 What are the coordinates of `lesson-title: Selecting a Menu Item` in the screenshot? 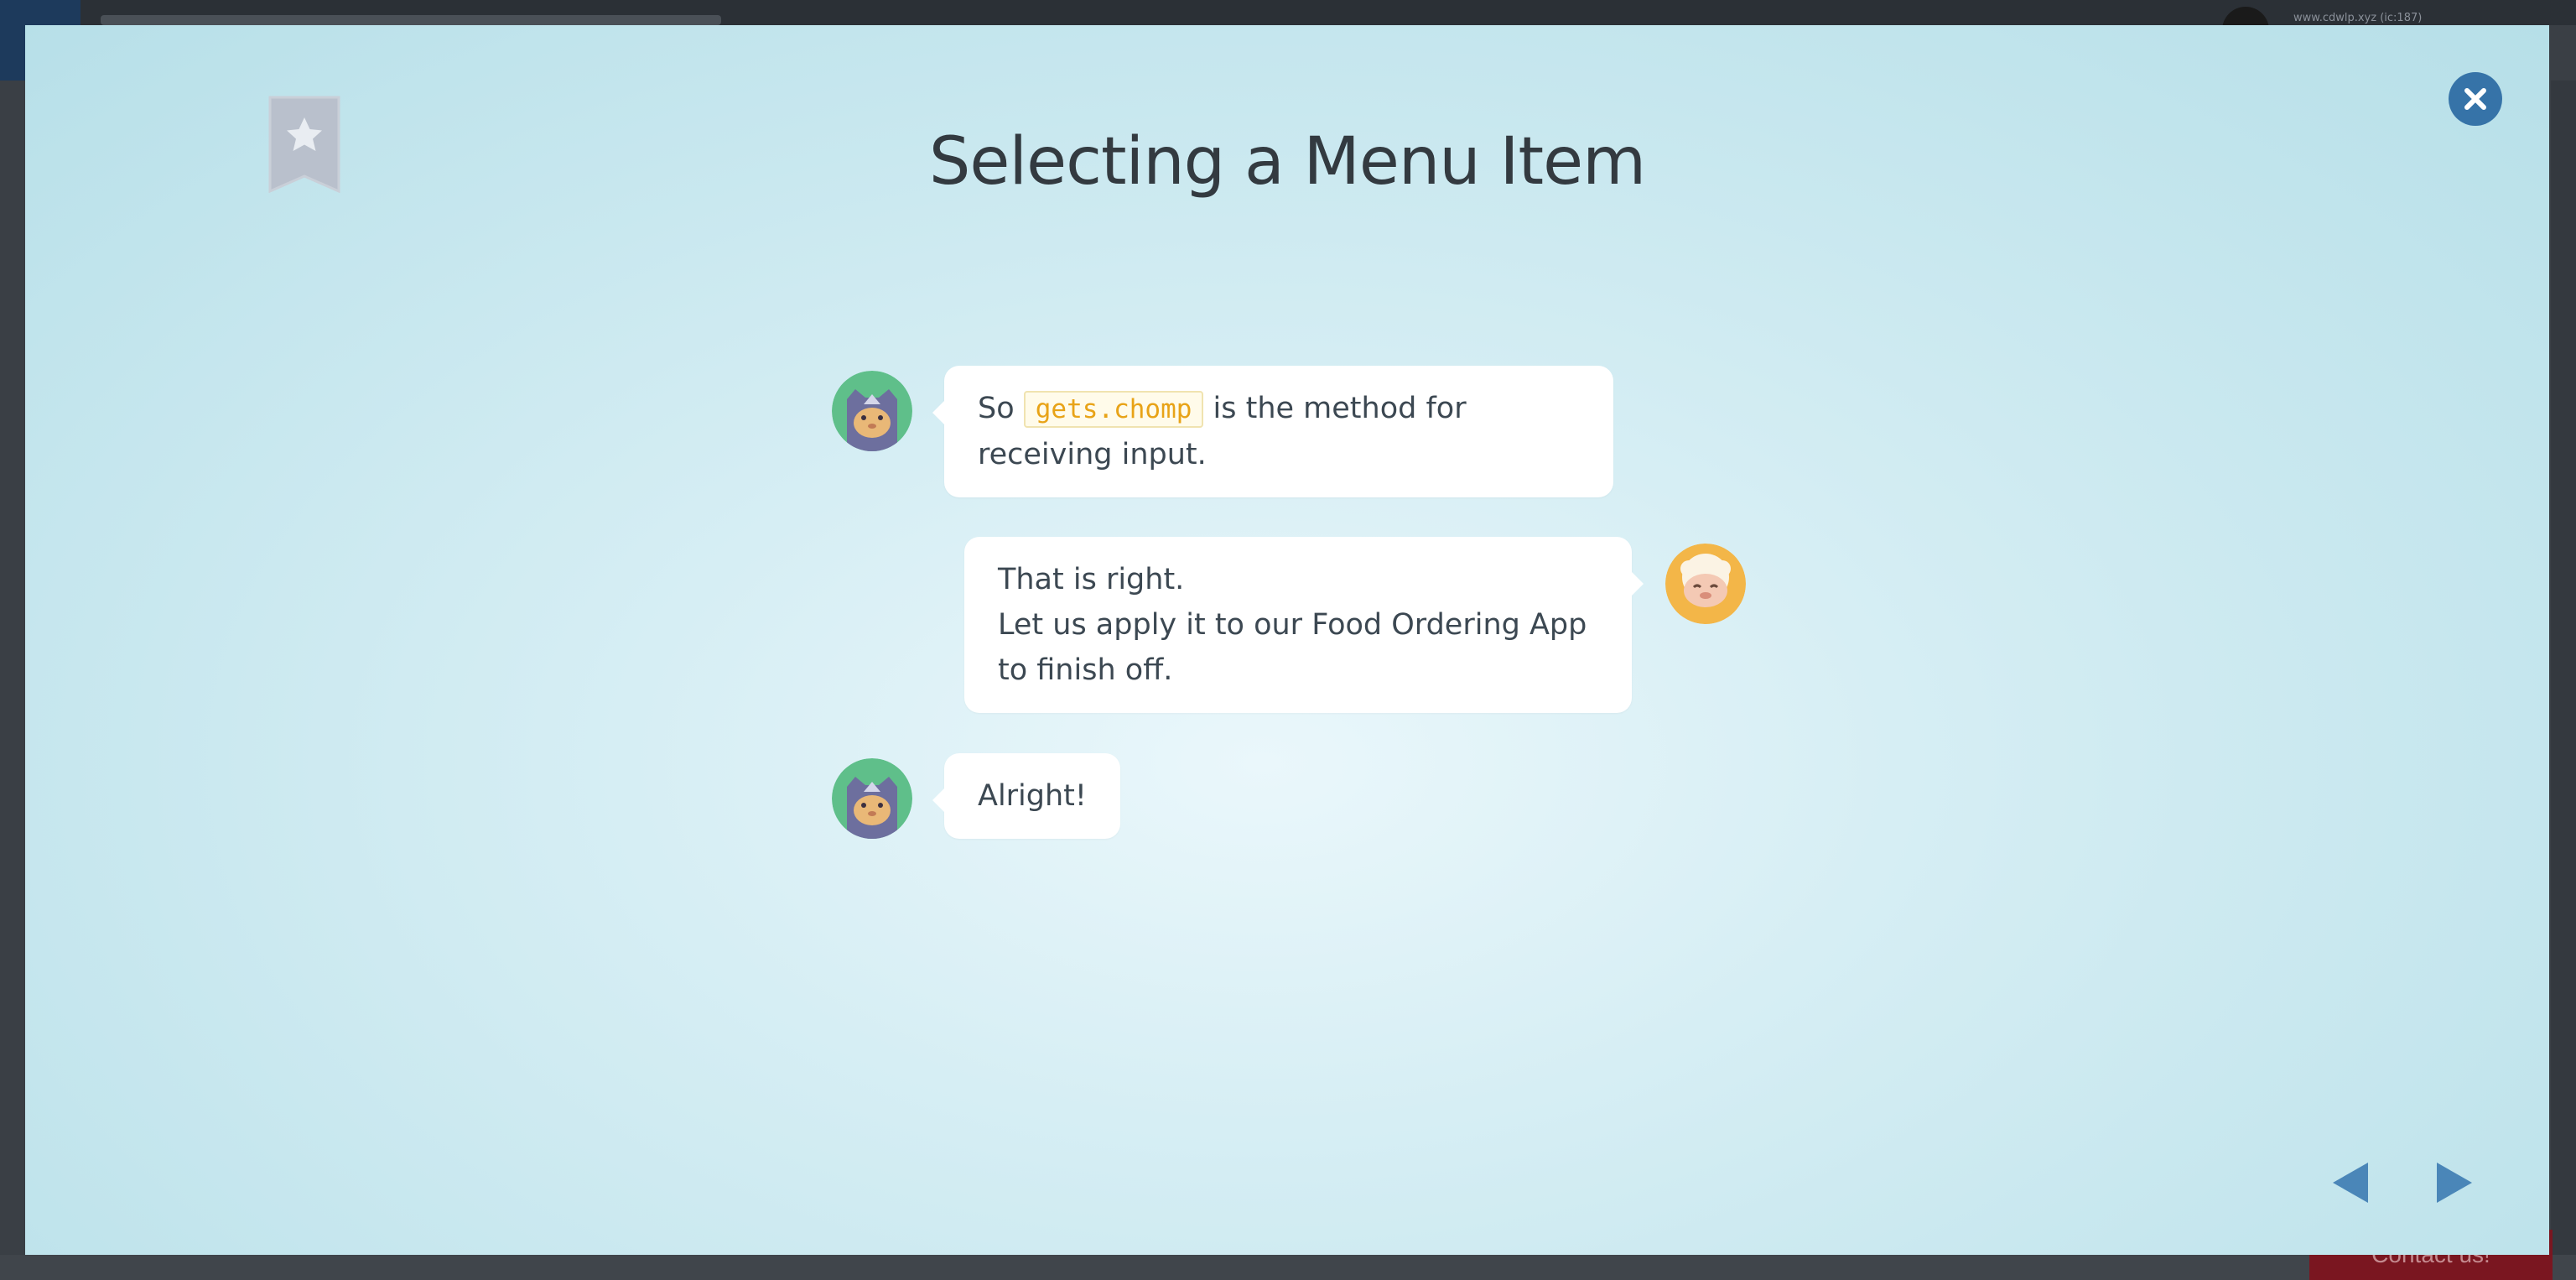 It's located at (1287, 162).